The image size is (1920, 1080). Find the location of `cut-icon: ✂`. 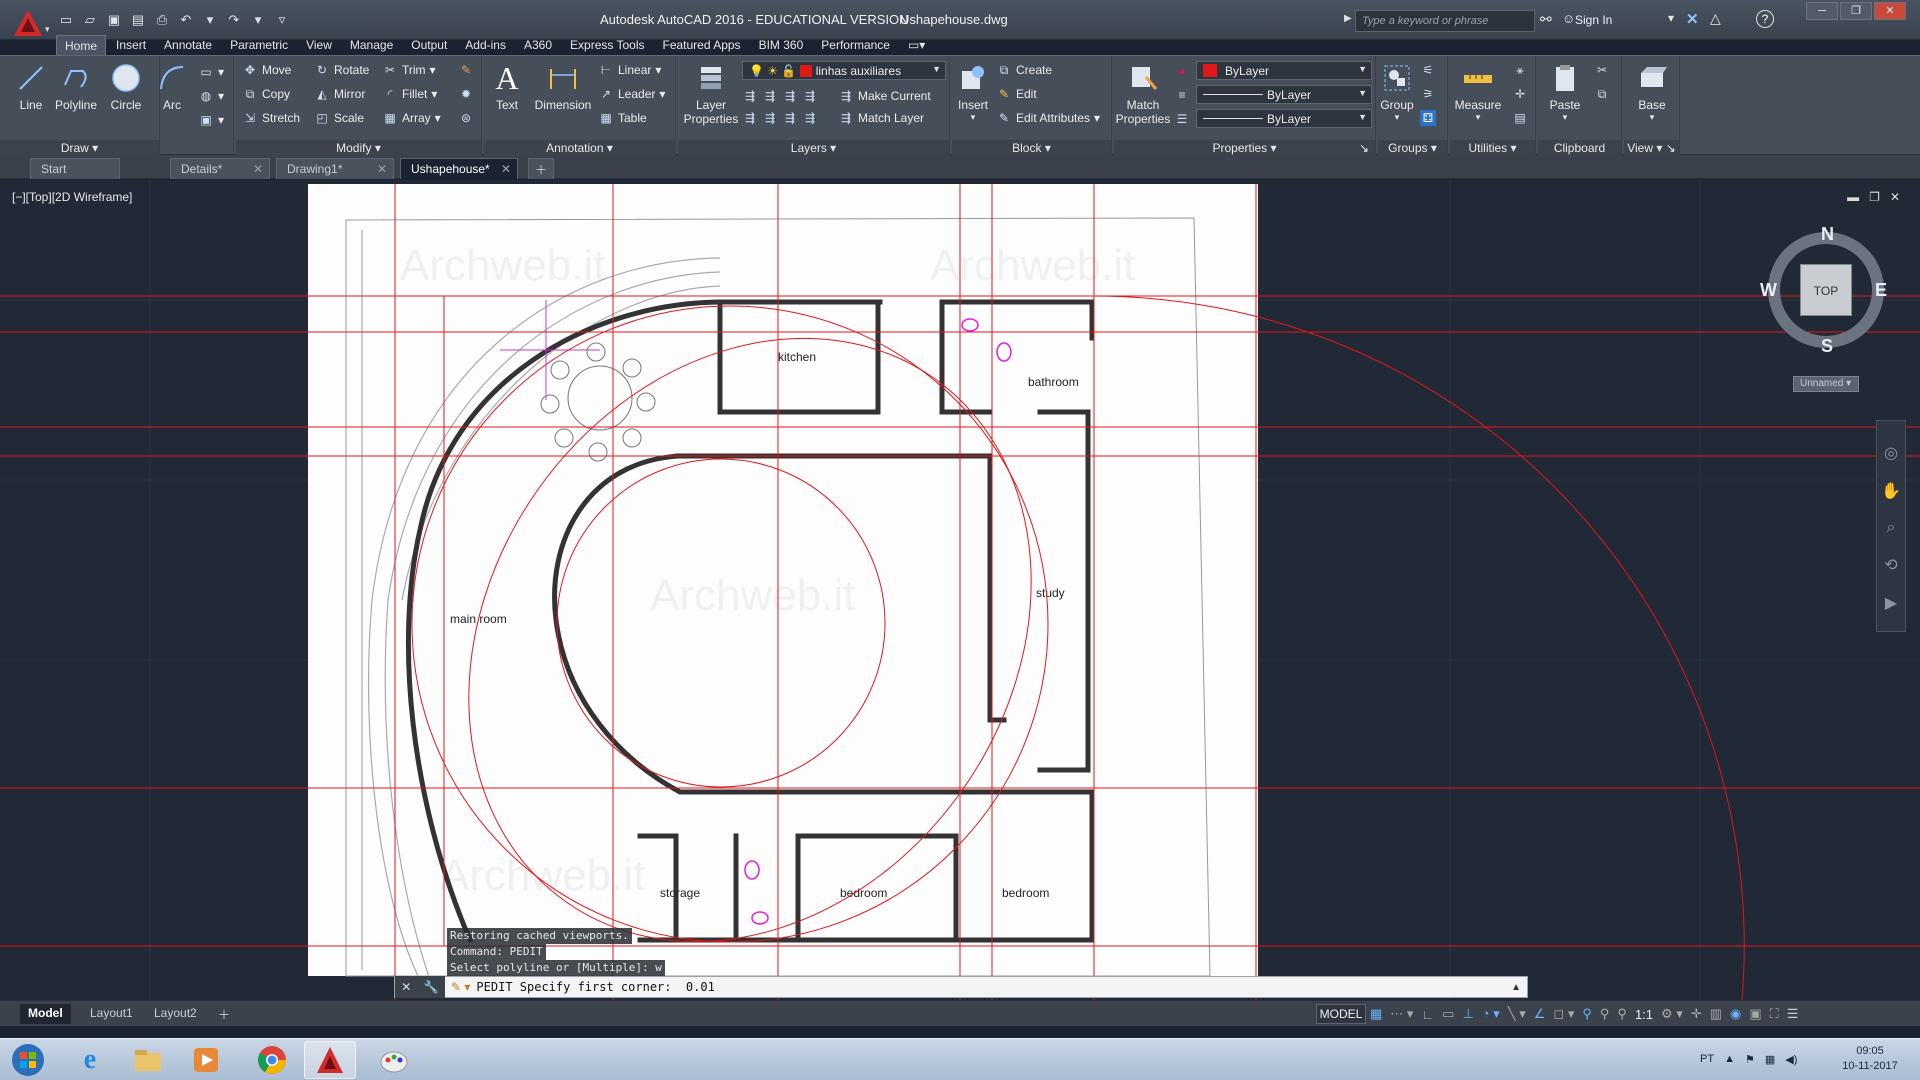

cut-icon: ✂ is located at coordinates (1602, 70).